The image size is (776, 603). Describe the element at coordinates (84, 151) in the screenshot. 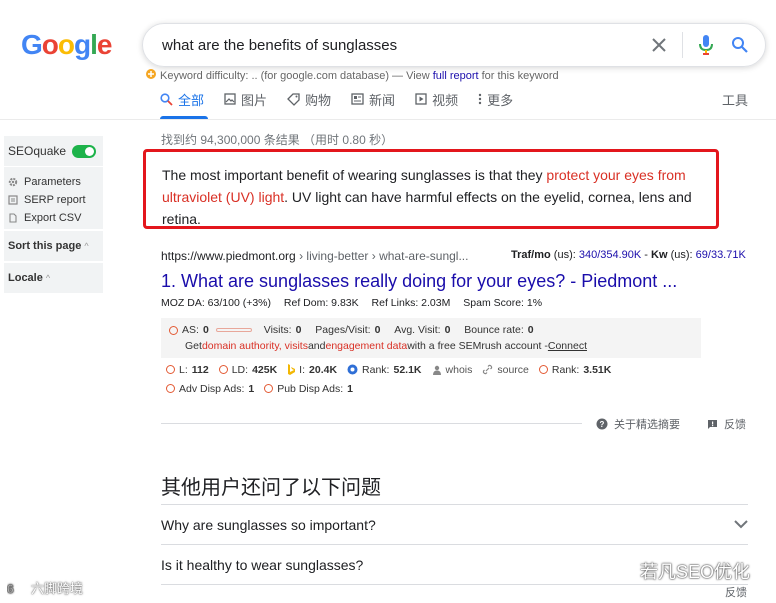

I see `seoquake-toggle` at that location.